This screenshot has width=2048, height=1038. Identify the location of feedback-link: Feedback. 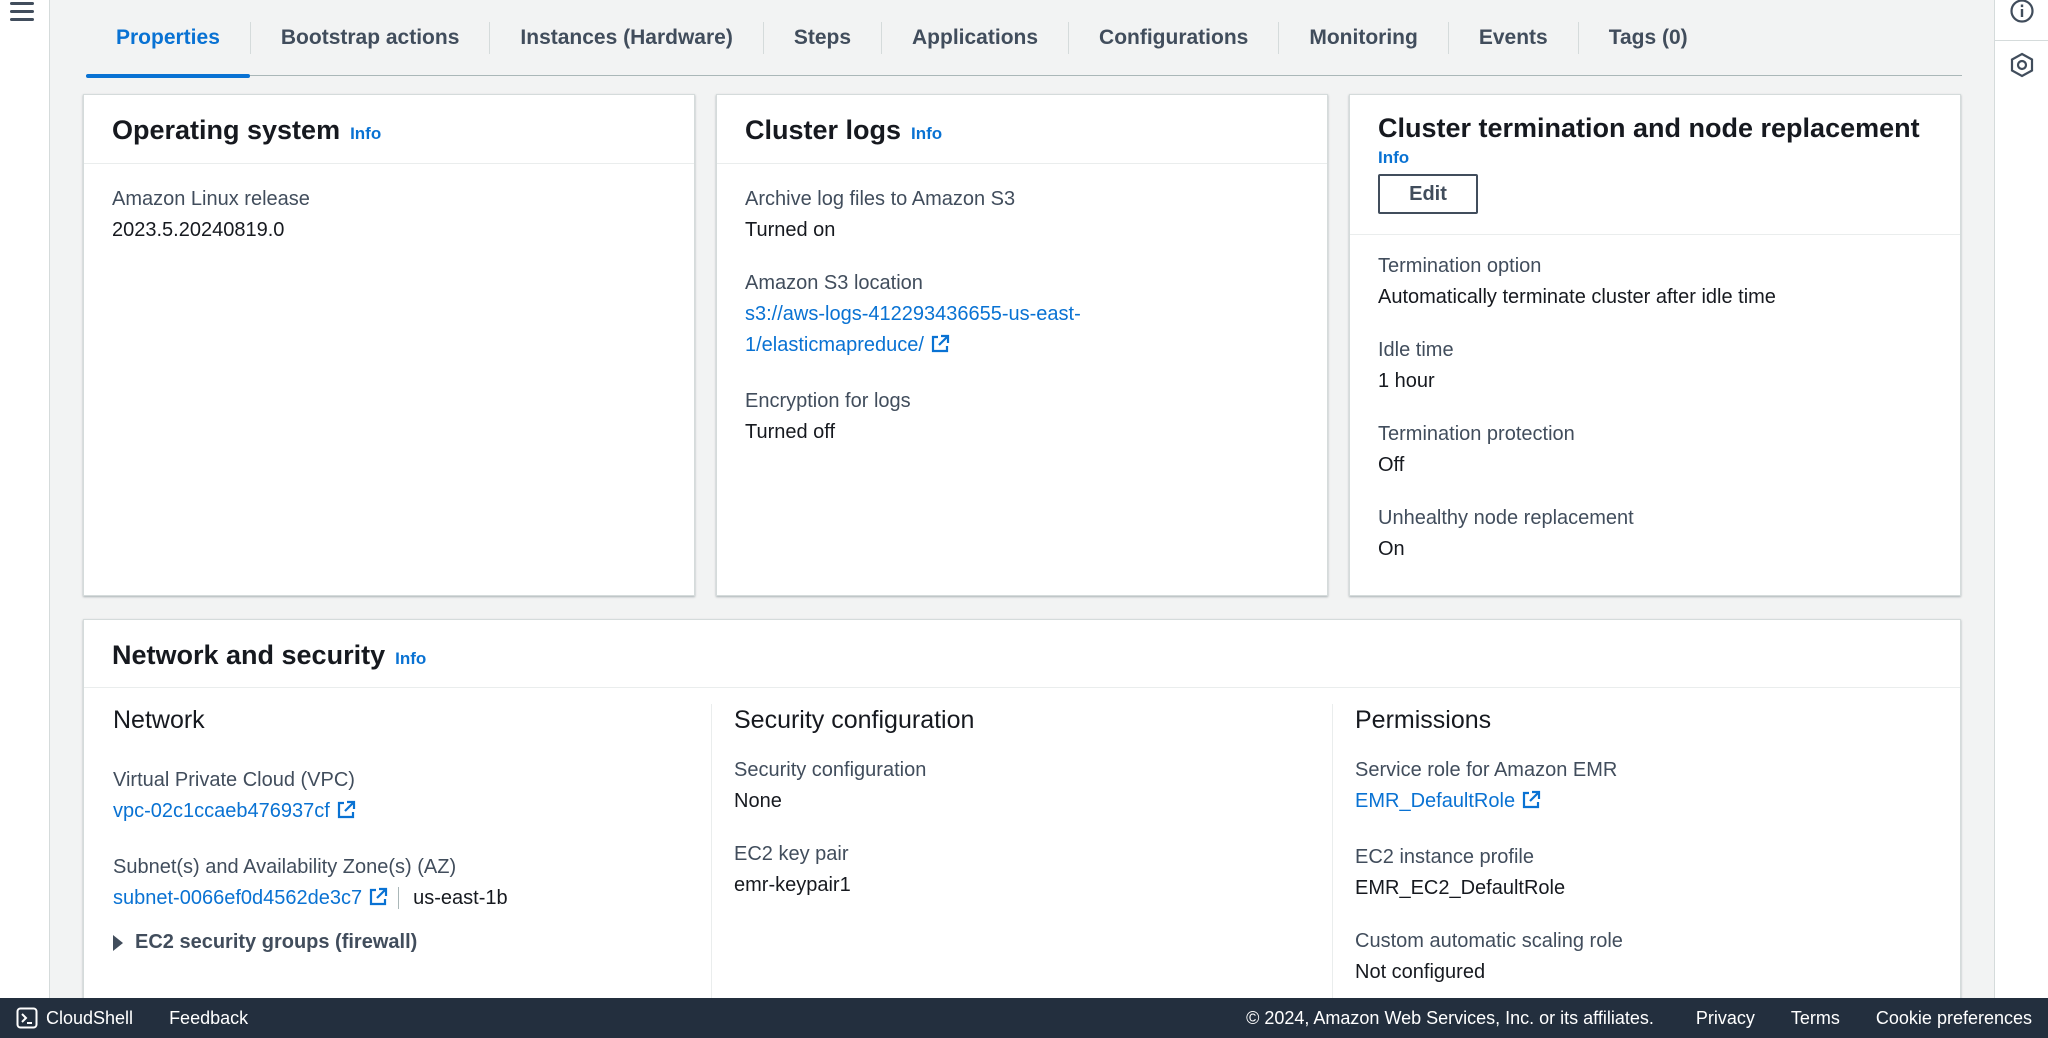
(208, 1018).